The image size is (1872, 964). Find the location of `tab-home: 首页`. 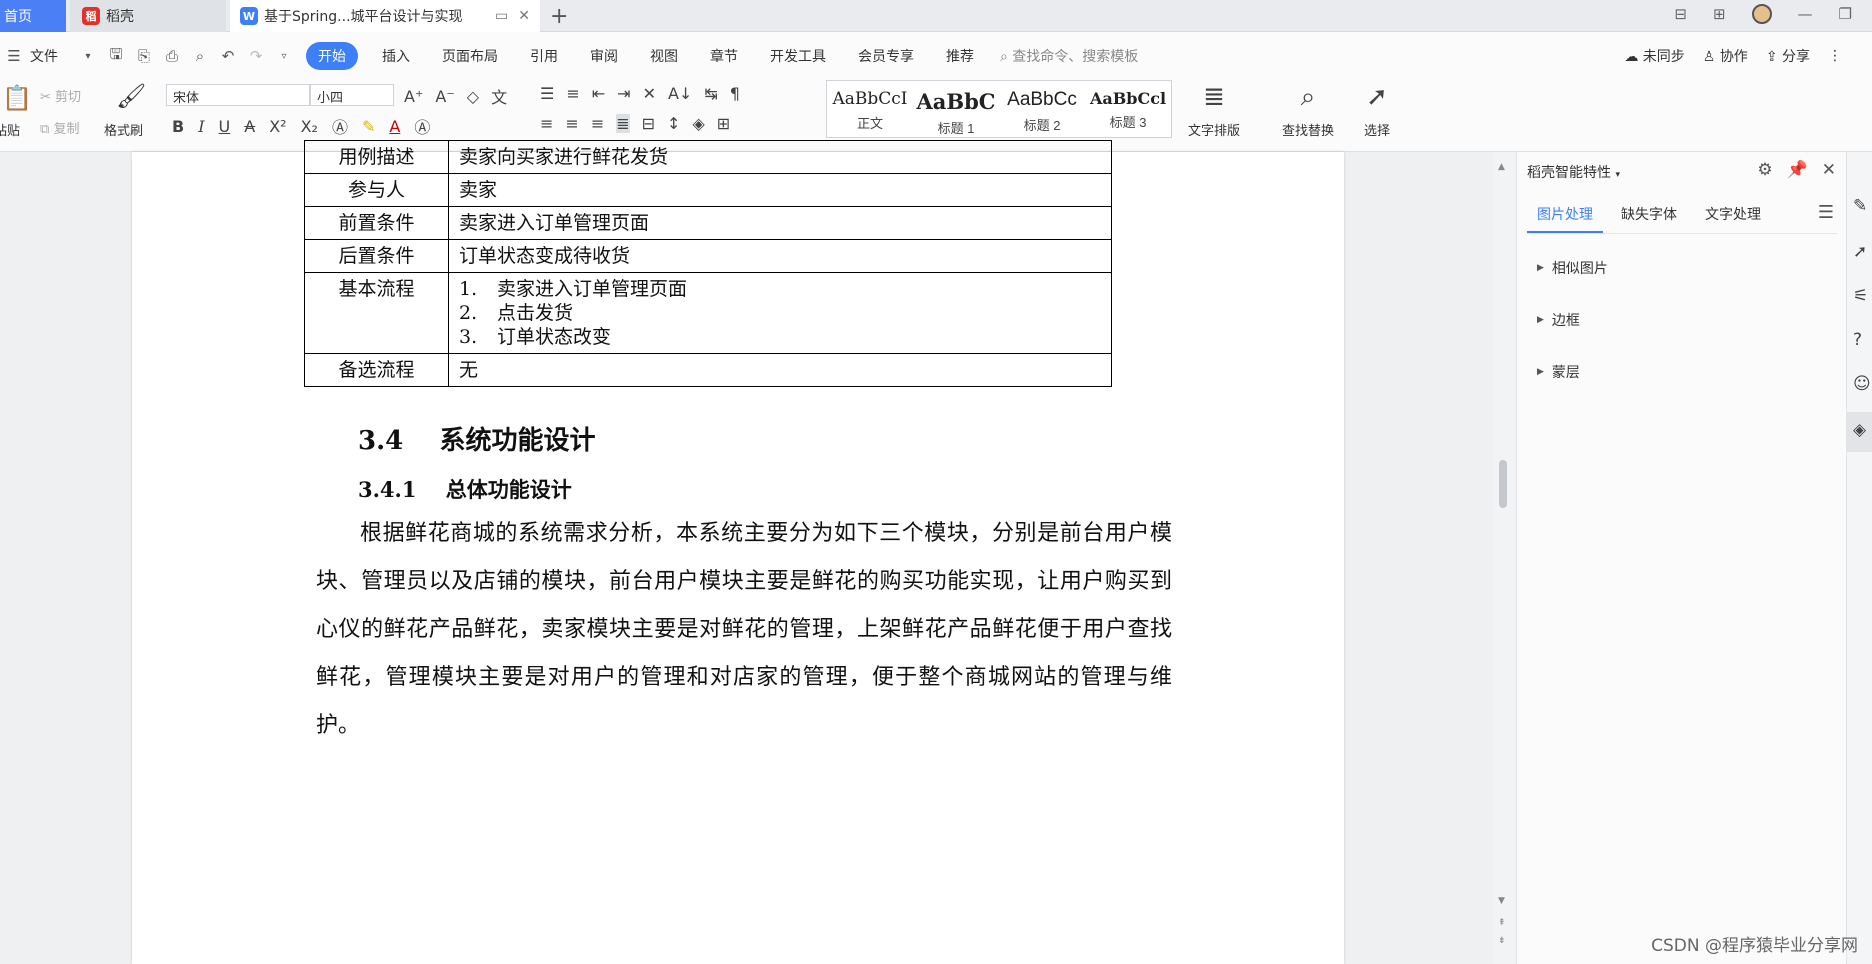

tab-home: 首页 is located at coordinates (33, 16).